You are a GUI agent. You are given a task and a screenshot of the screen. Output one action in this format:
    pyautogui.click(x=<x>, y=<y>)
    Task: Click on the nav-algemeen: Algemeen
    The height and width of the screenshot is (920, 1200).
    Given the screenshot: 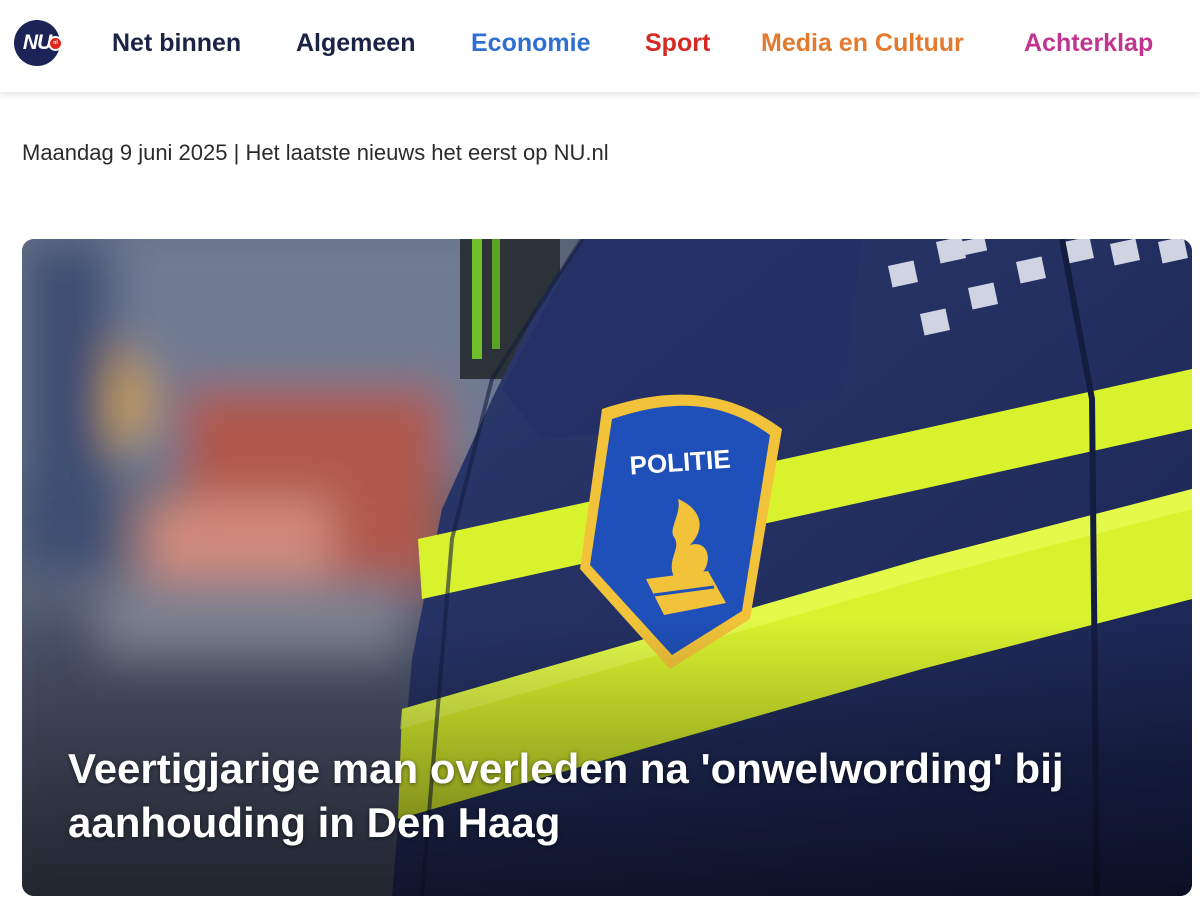 What is the action you would take?
    pyautogui.click(x=355, y=43)
    